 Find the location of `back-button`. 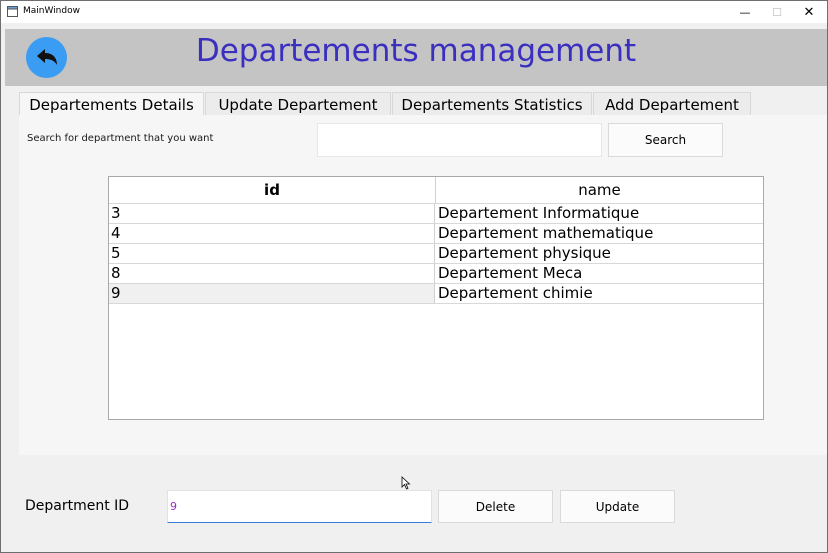

back-button is located at coordinates (46, 57).